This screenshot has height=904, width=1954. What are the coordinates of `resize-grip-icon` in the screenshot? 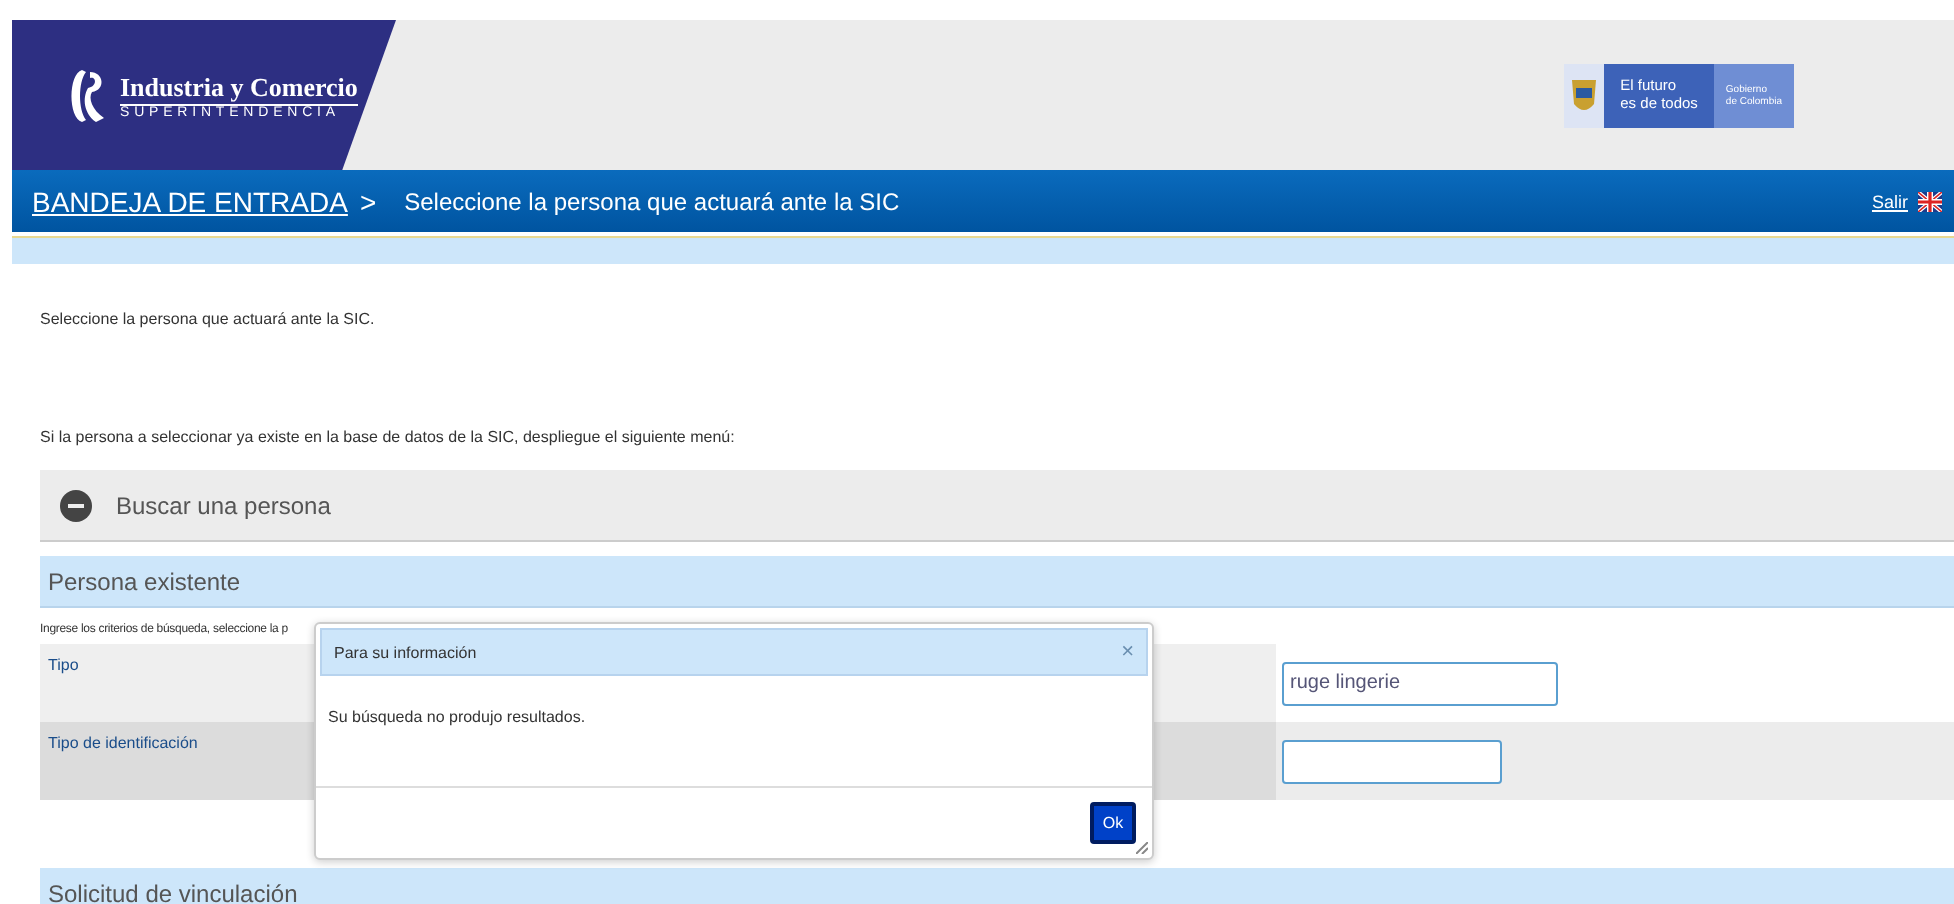 It's located at (1142, 848).